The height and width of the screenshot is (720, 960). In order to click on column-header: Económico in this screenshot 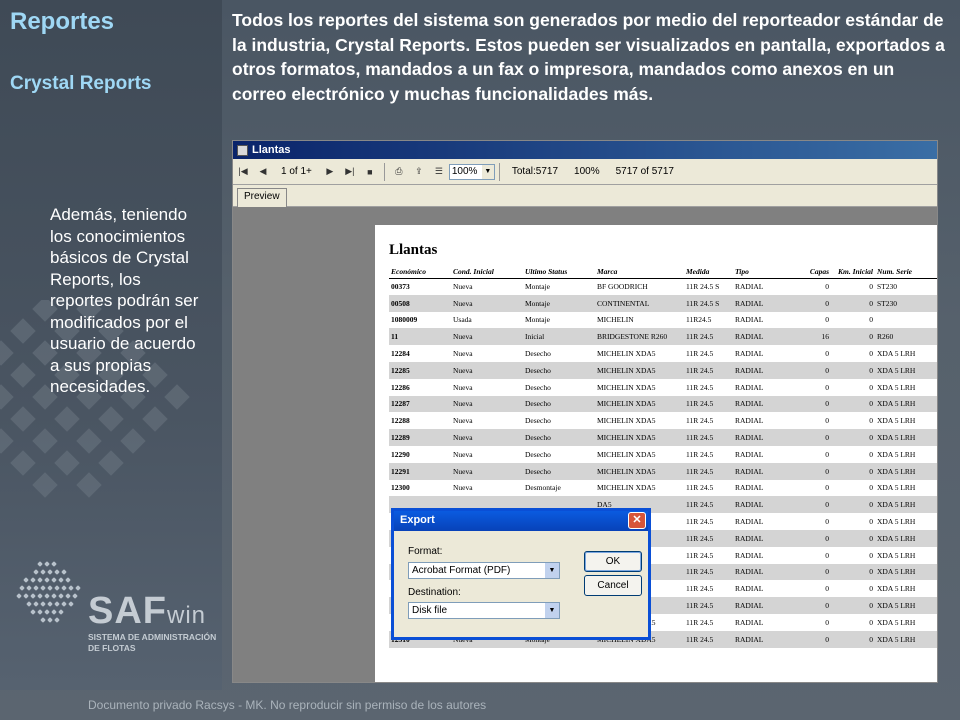, I will do `click(420, 272)`.